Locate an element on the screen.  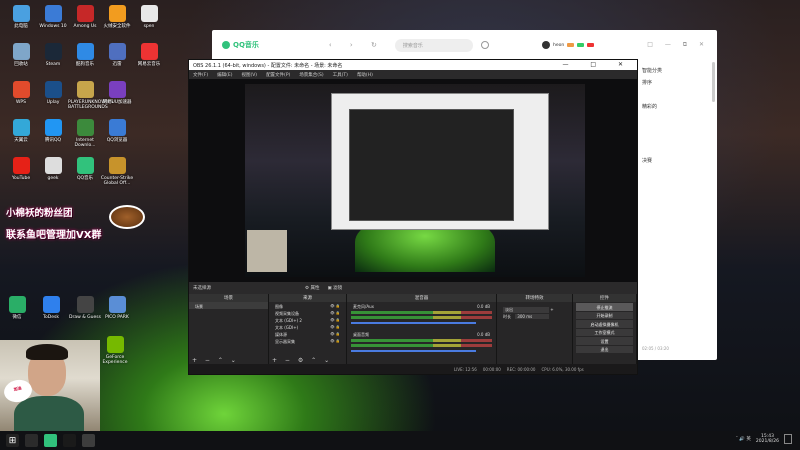
webcam-person-body is located at coordinates (49, 416).